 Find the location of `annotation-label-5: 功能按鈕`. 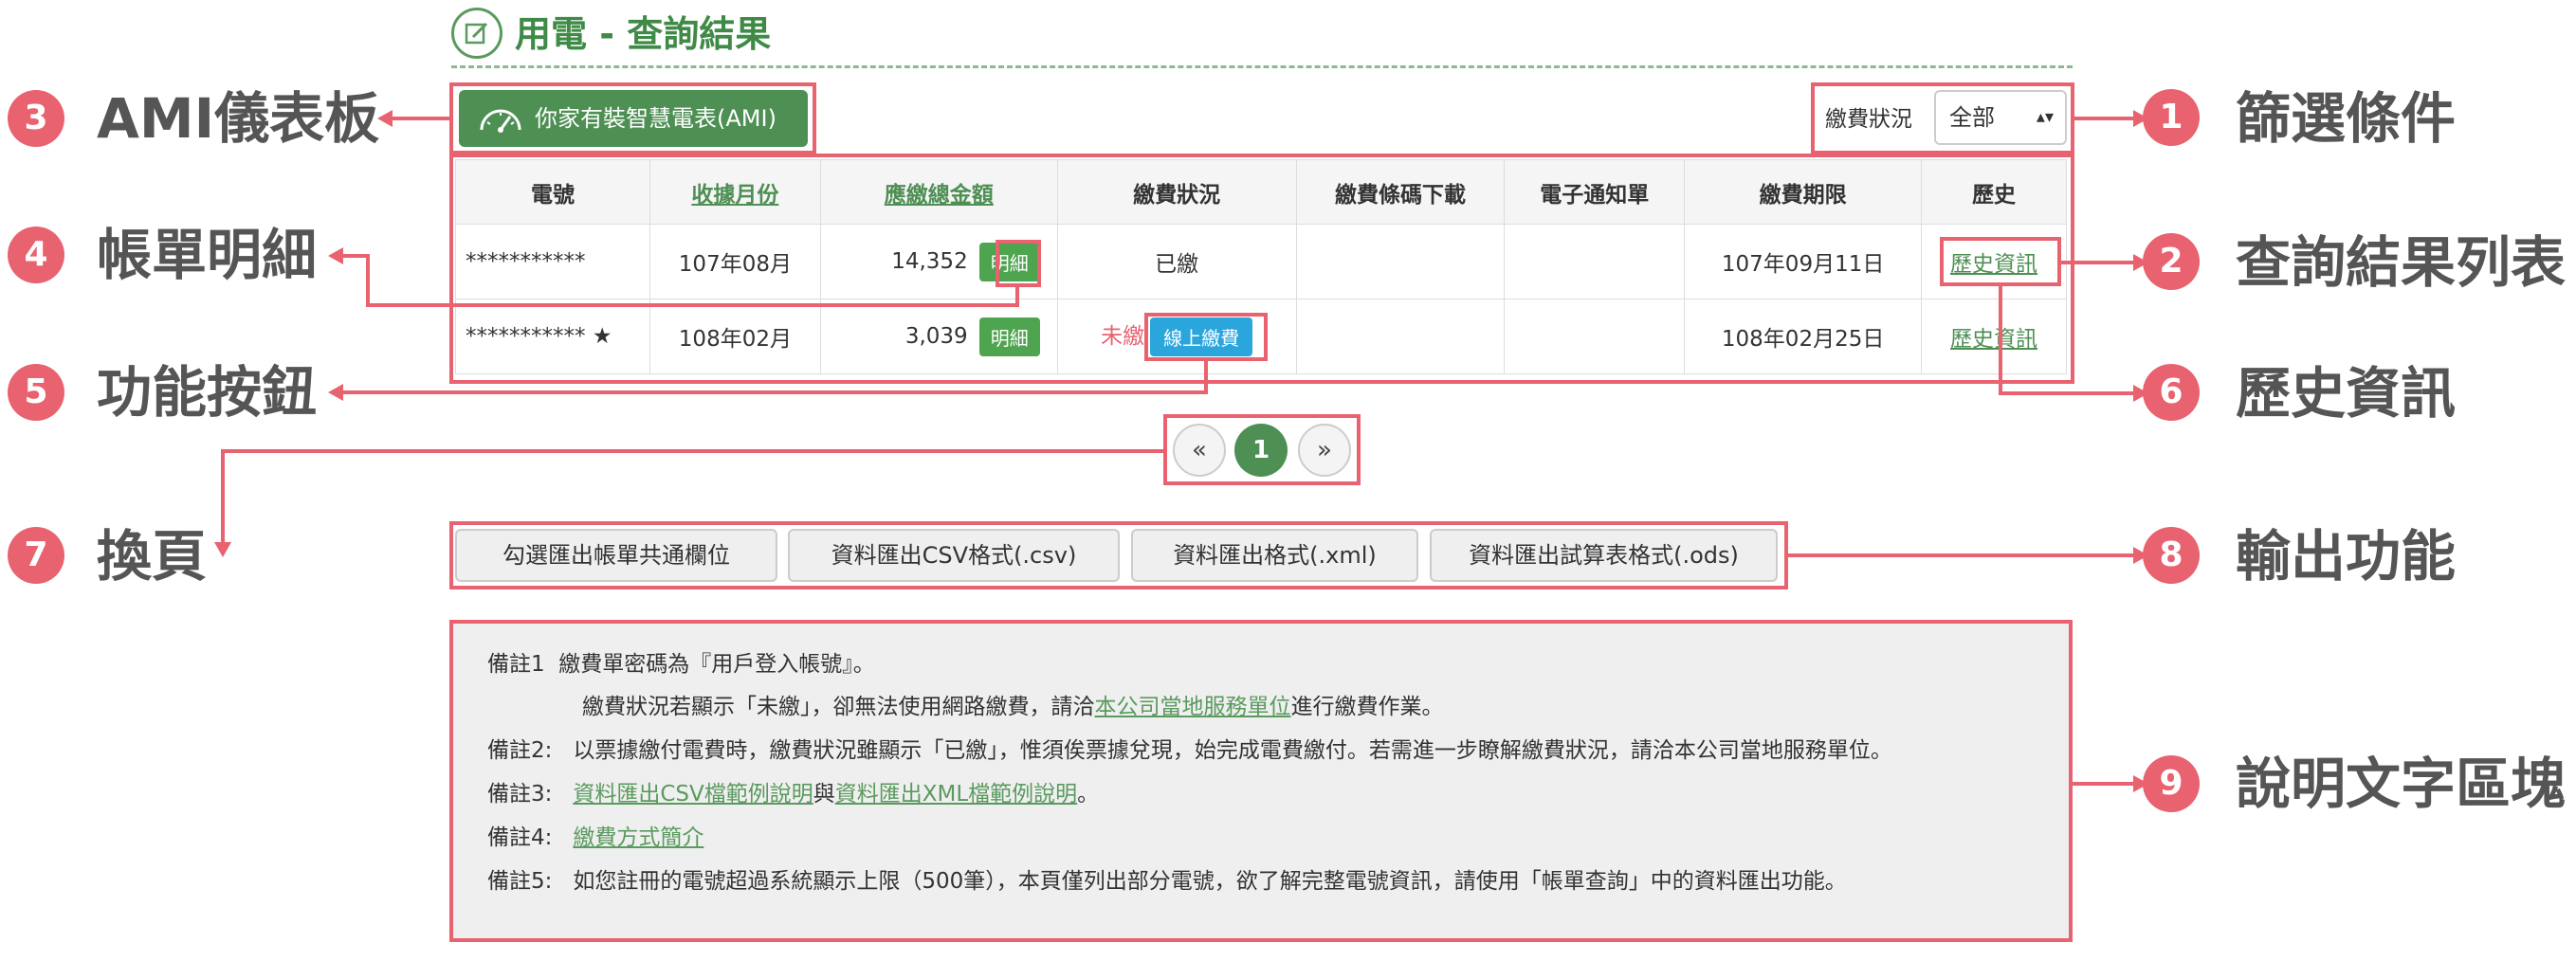

annotation-label-5: 功能按鈕 is located at coordinates (207, 392).